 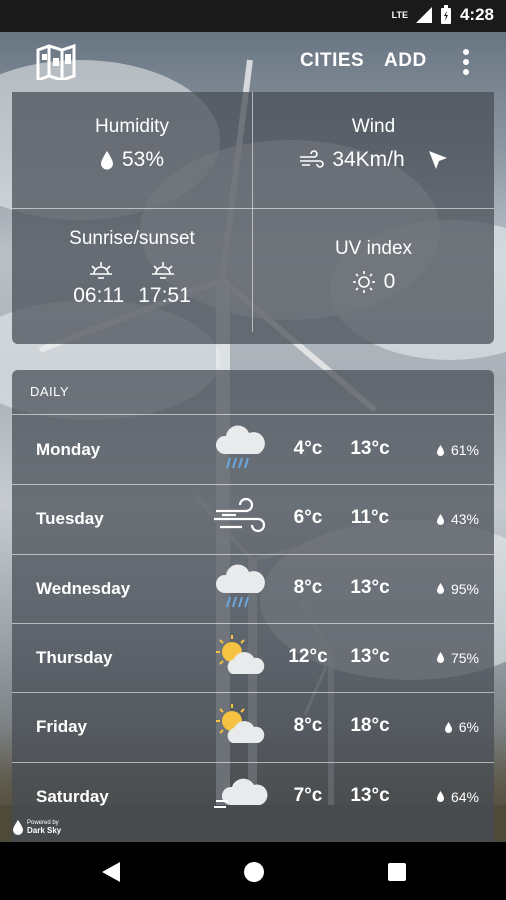 I want to click on daily-row: Saturday 7°c 13°c 64%, so click(x=252, y=797).